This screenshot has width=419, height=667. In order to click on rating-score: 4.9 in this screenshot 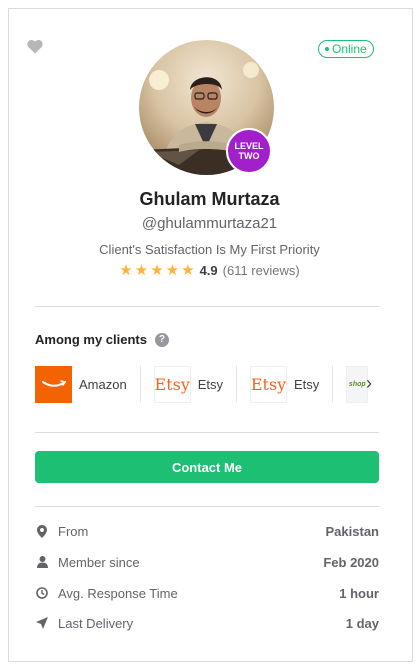, I will do `click(208, 270)`.